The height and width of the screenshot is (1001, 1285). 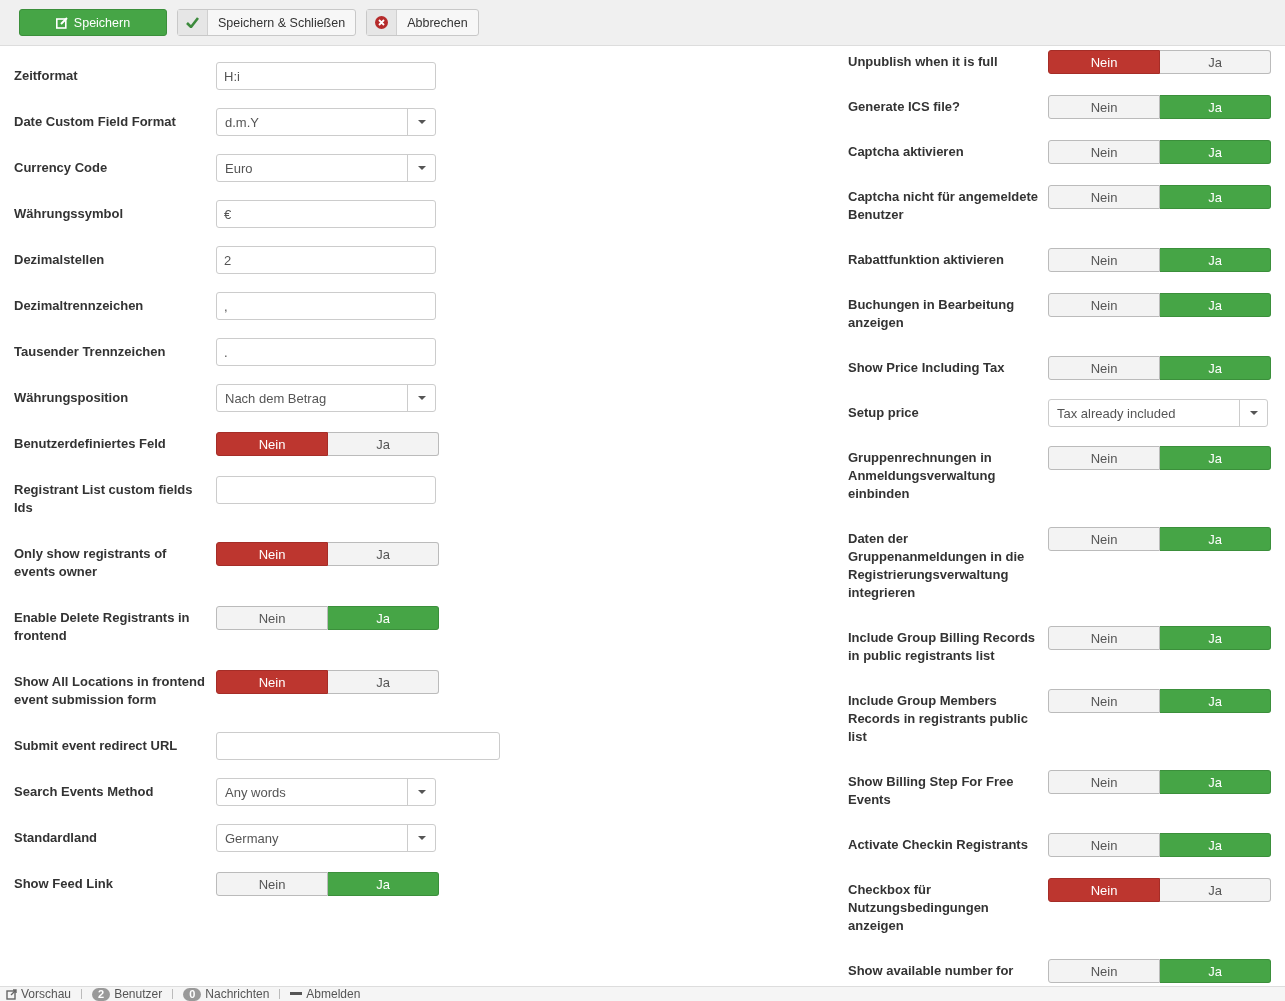 I want to click on select-field: Euro, so click(x=326, y=168).